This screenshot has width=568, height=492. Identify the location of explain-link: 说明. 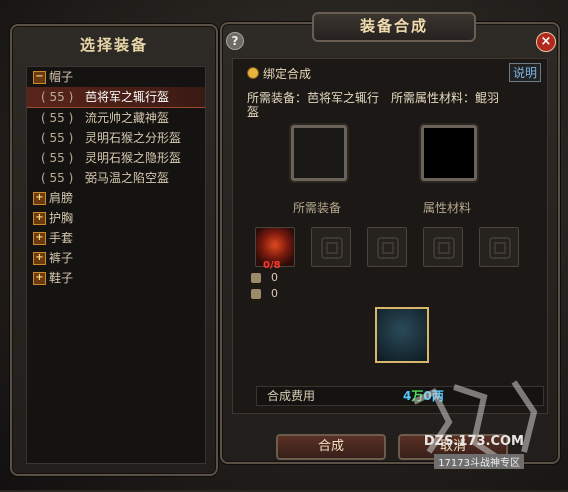
(524, 72).